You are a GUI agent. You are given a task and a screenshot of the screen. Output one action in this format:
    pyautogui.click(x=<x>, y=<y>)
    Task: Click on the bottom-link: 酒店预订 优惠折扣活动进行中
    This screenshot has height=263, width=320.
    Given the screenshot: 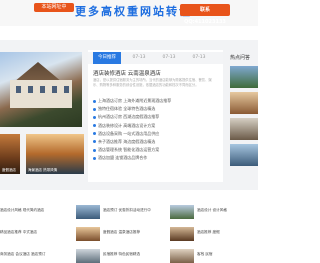 What is the action you would take?
    pyautogui.click(x=134, y=210)
    